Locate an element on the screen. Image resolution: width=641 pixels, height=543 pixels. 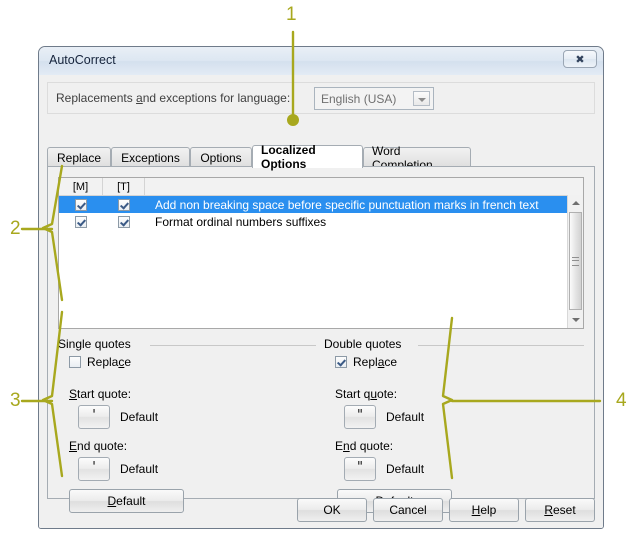
single-start-quote-value: Default is located at coordinates (139, 417).